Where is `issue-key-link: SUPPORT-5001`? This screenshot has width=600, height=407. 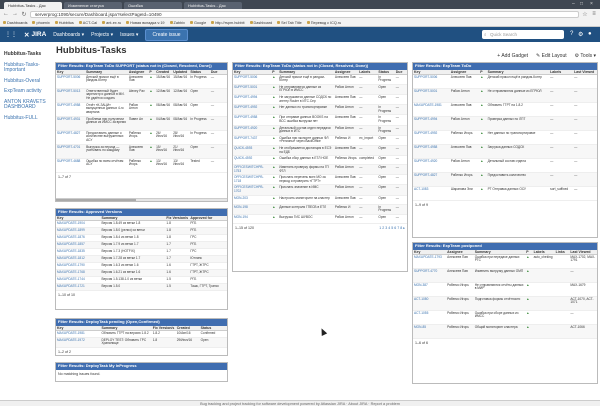 issue-key-link: SUPPORT-5001 is located at coordinates (431, 95).